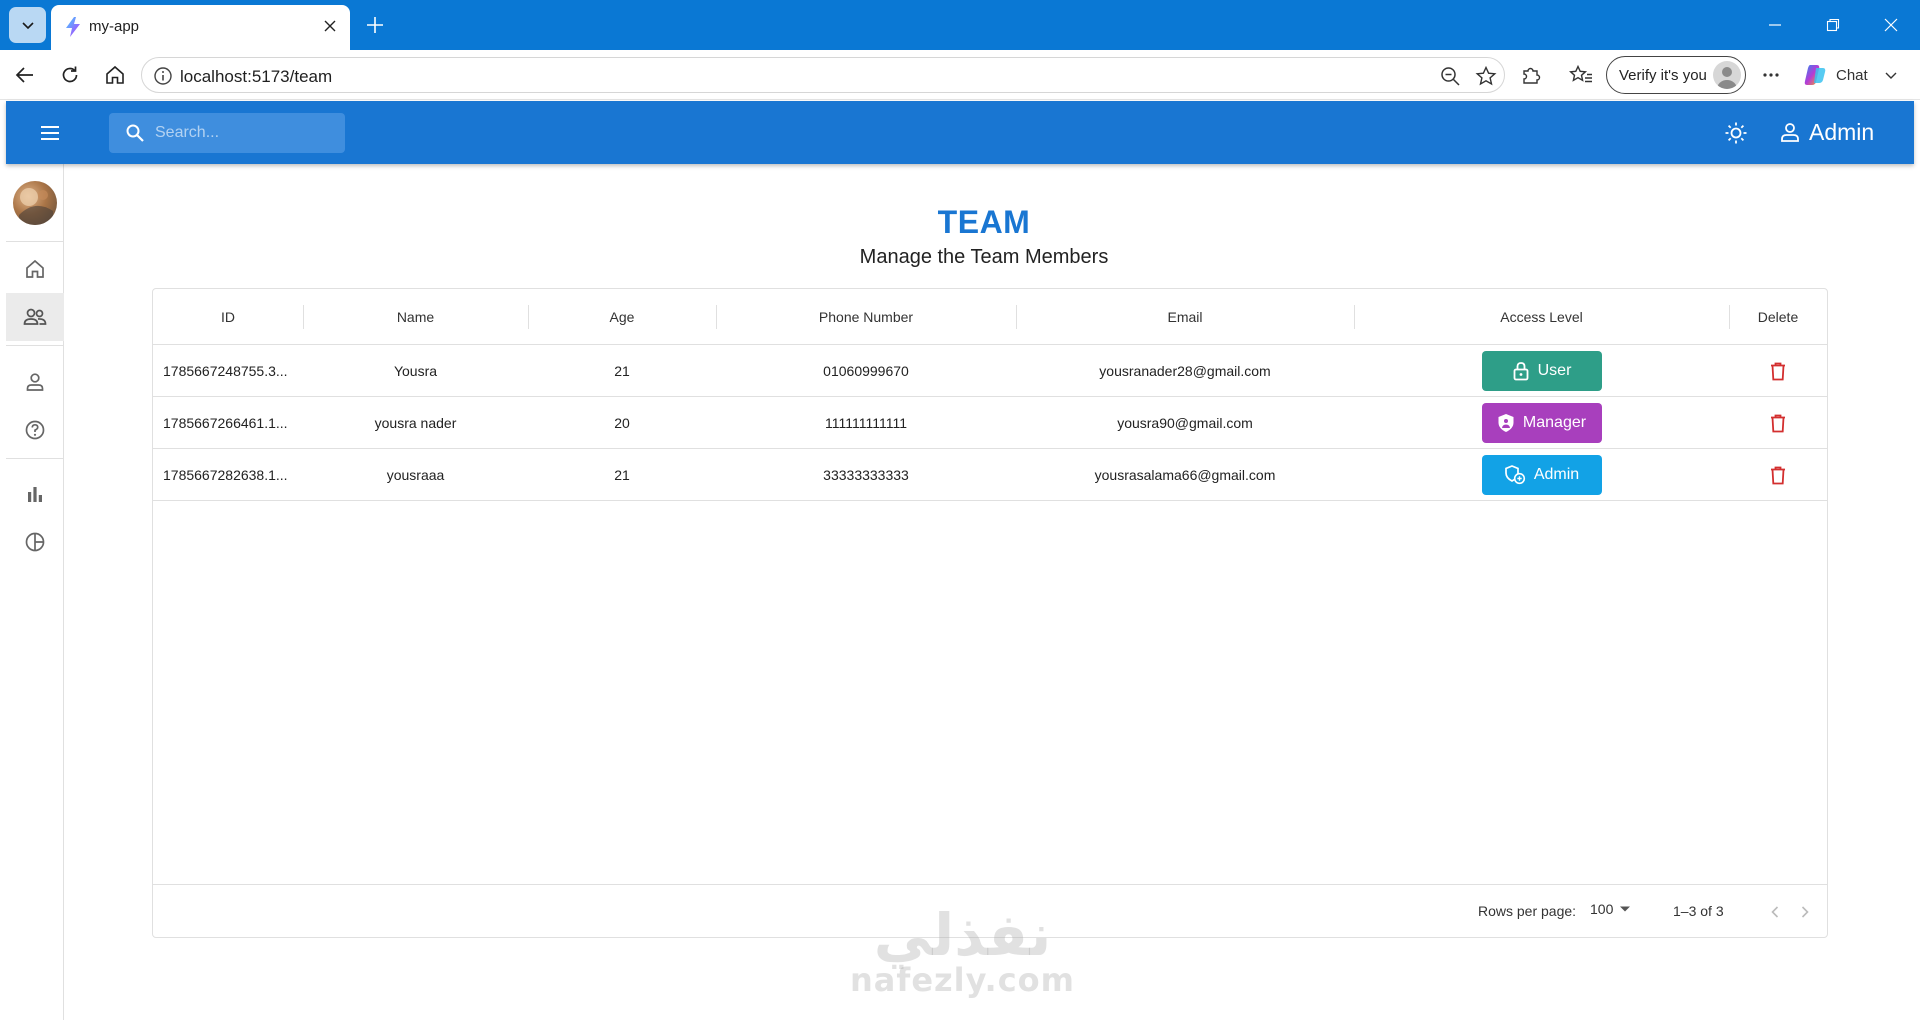 The height and width of the screenshot is (1020, 1920). I want to click on search-input, so click(245, 133).